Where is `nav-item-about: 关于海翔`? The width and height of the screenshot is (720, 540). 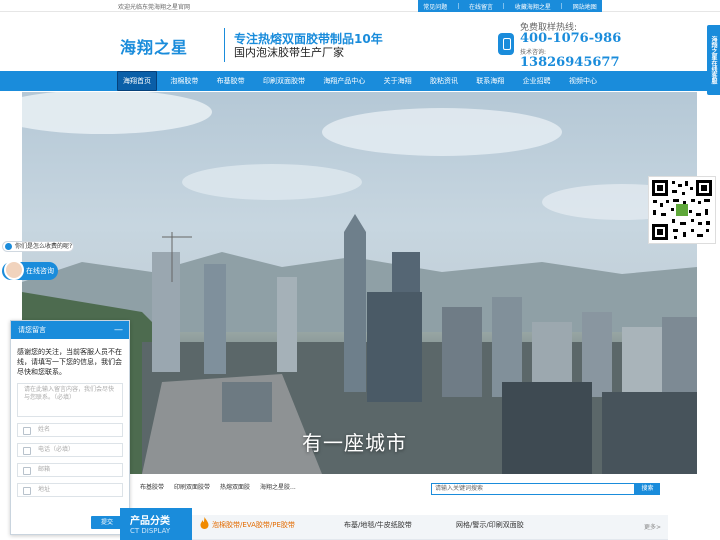 nav-item-about: 关于海翔 is located at coordinates (398, 81).